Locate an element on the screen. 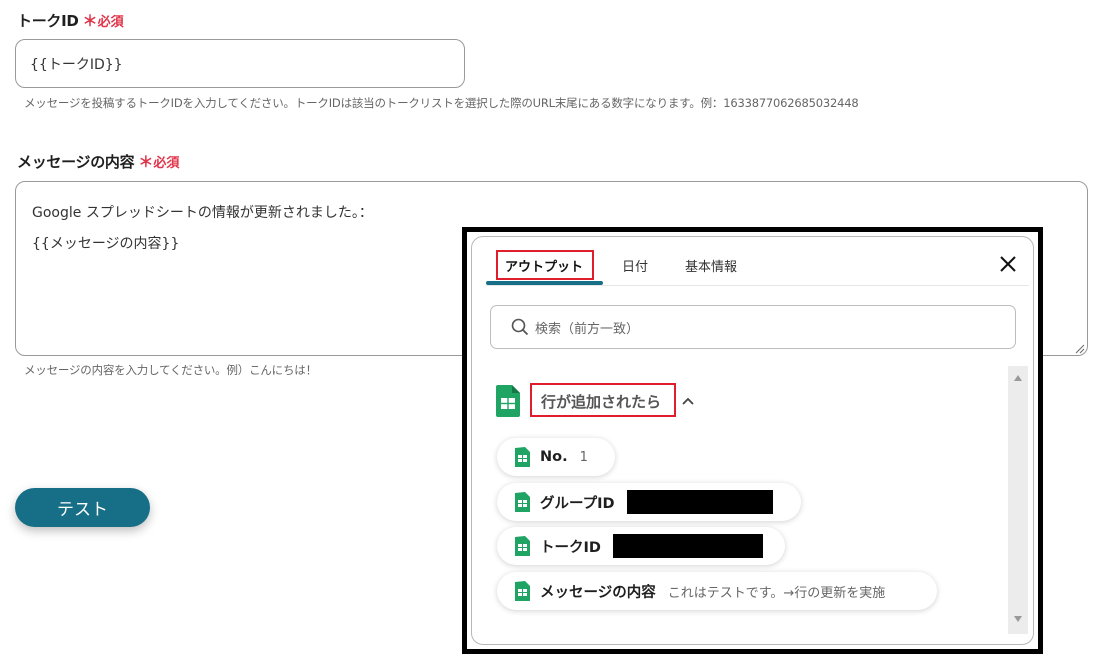  message-label-row: メッセージの内容 ＊必須 is located at coordinates (98, 161).